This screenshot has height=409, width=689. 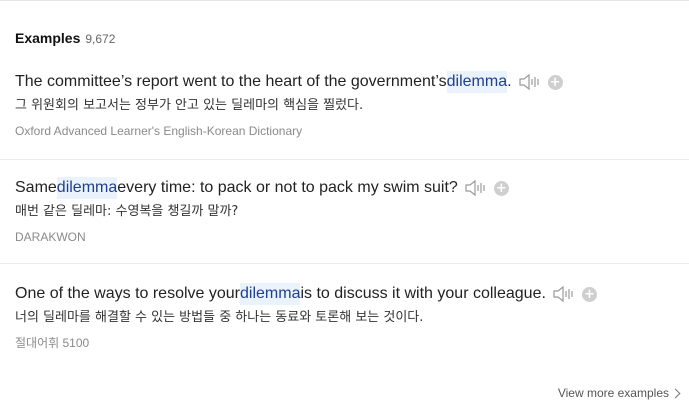 I want to click on sentence-text-after: ., so click(x=509, y=81).